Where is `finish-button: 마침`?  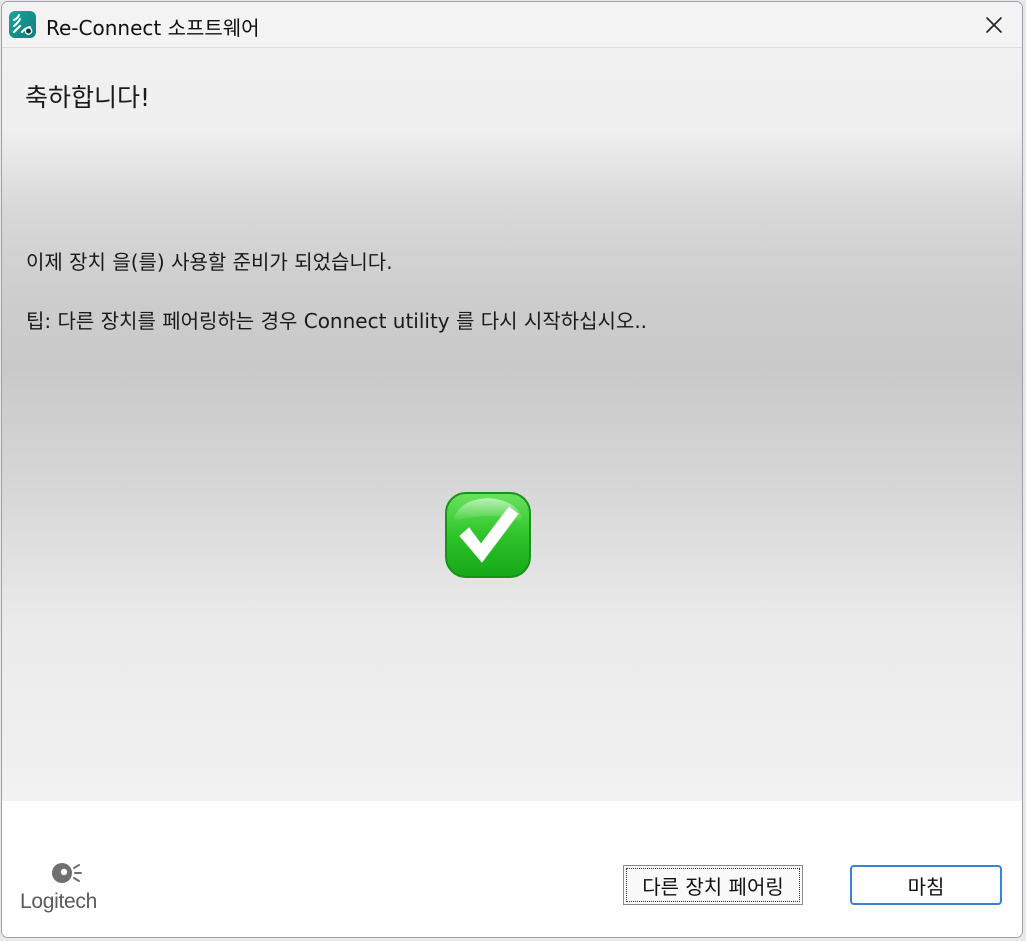 finish-button: 마침 is located at coordinates (926, 885).